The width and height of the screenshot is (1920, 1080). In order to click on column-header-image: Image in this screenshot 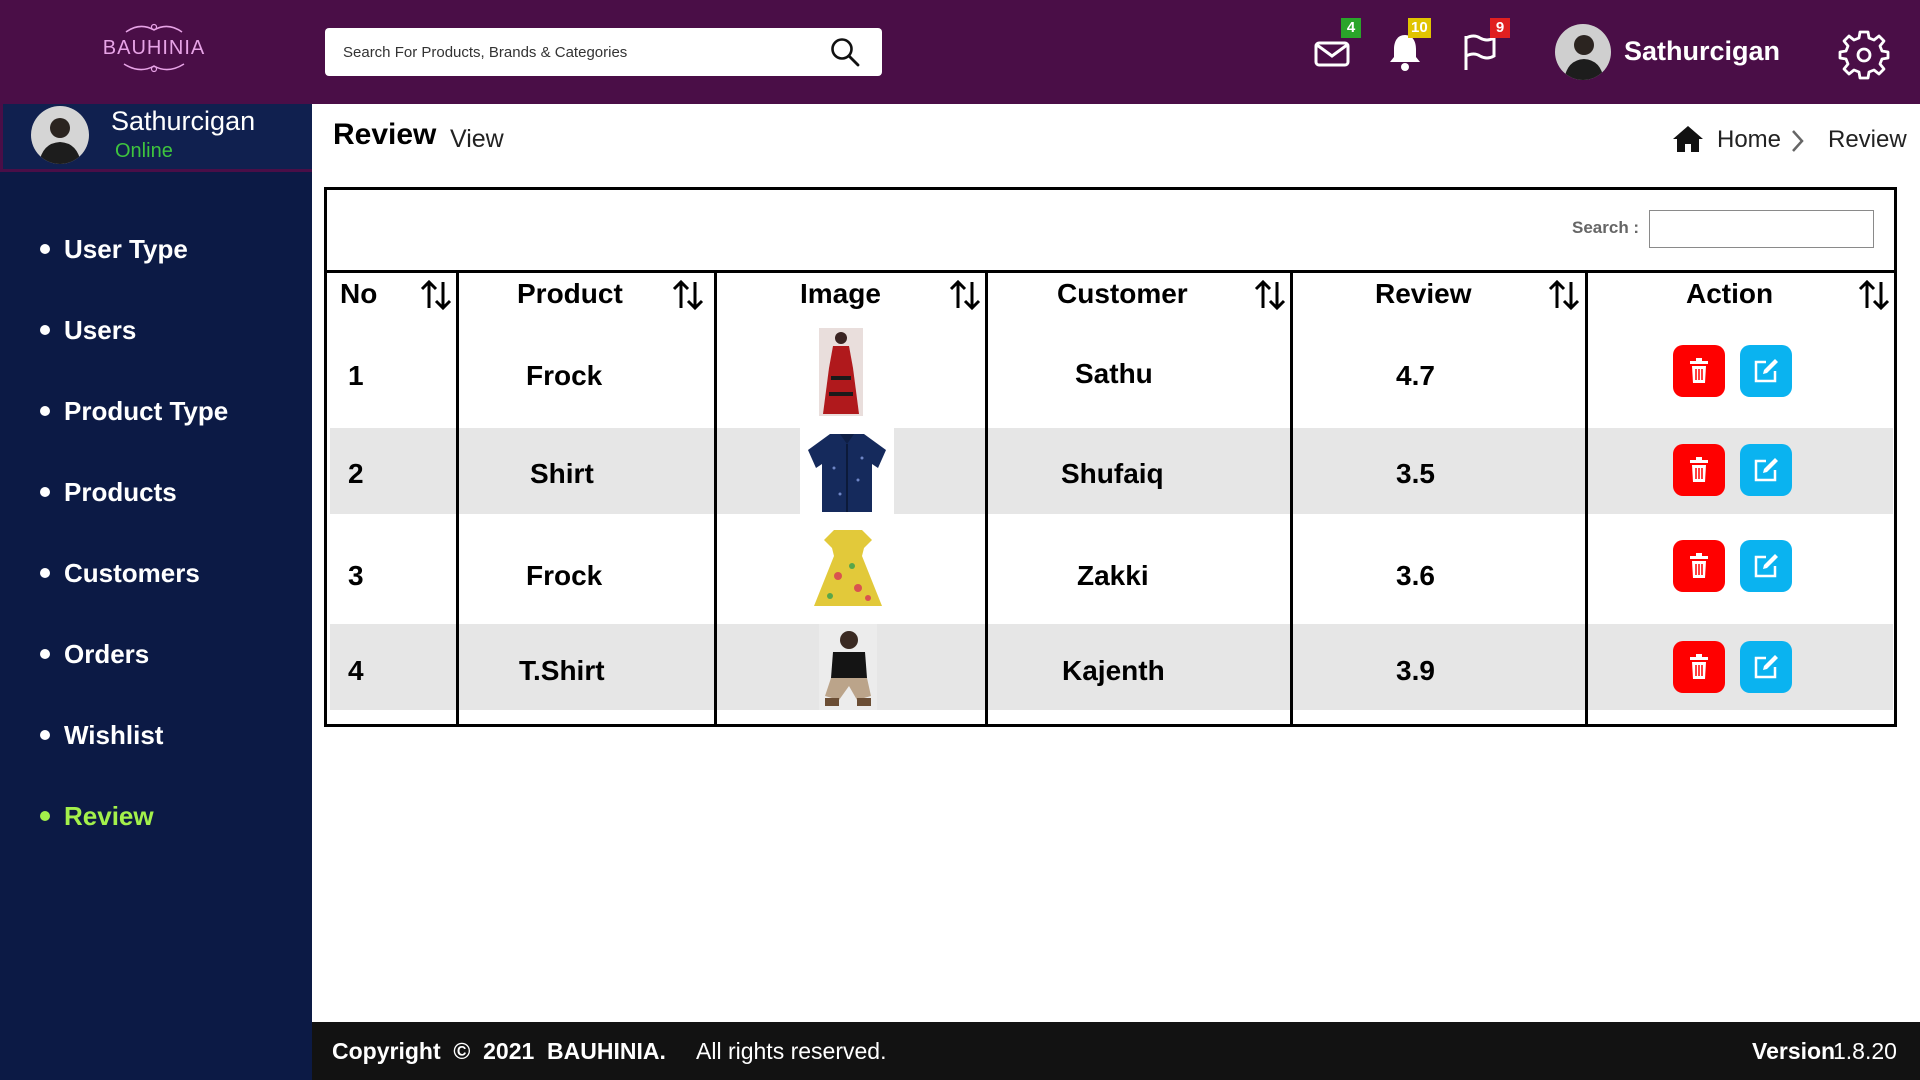, I will do `click(840, 294)`.